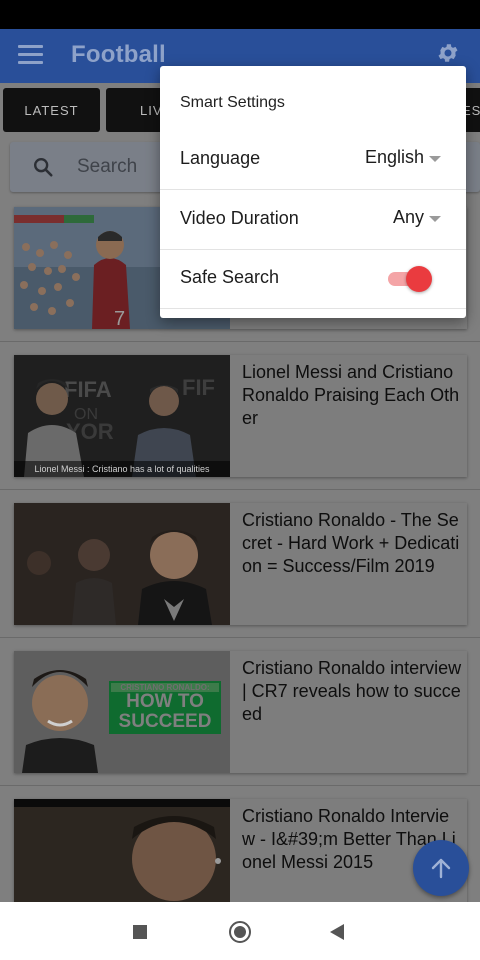 This screenshot has height=960, width=480. What do you see at coordinates (239, 218) in the screenshot?
I see `duration-label: Video Duration` at bounding box center [239, 218].